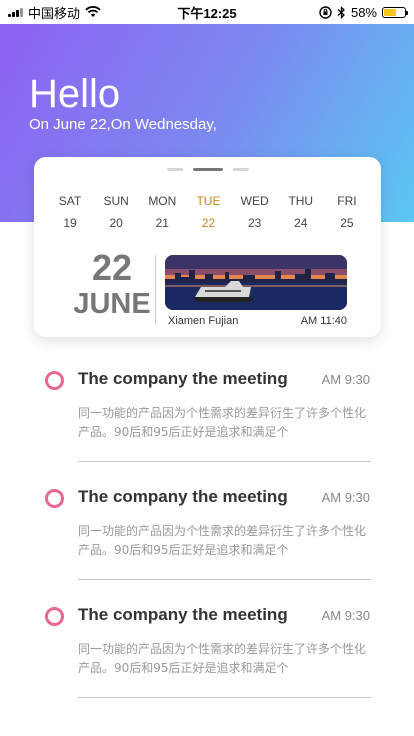 The image size is (414, 736). Describe the element at coordinates (116, 212) in the screenshot. I see `day-sun: SUN 20` at that location.